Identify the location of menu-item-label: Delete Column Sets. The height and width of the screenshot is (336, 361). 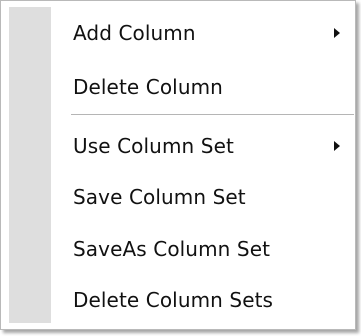
(173, 300).